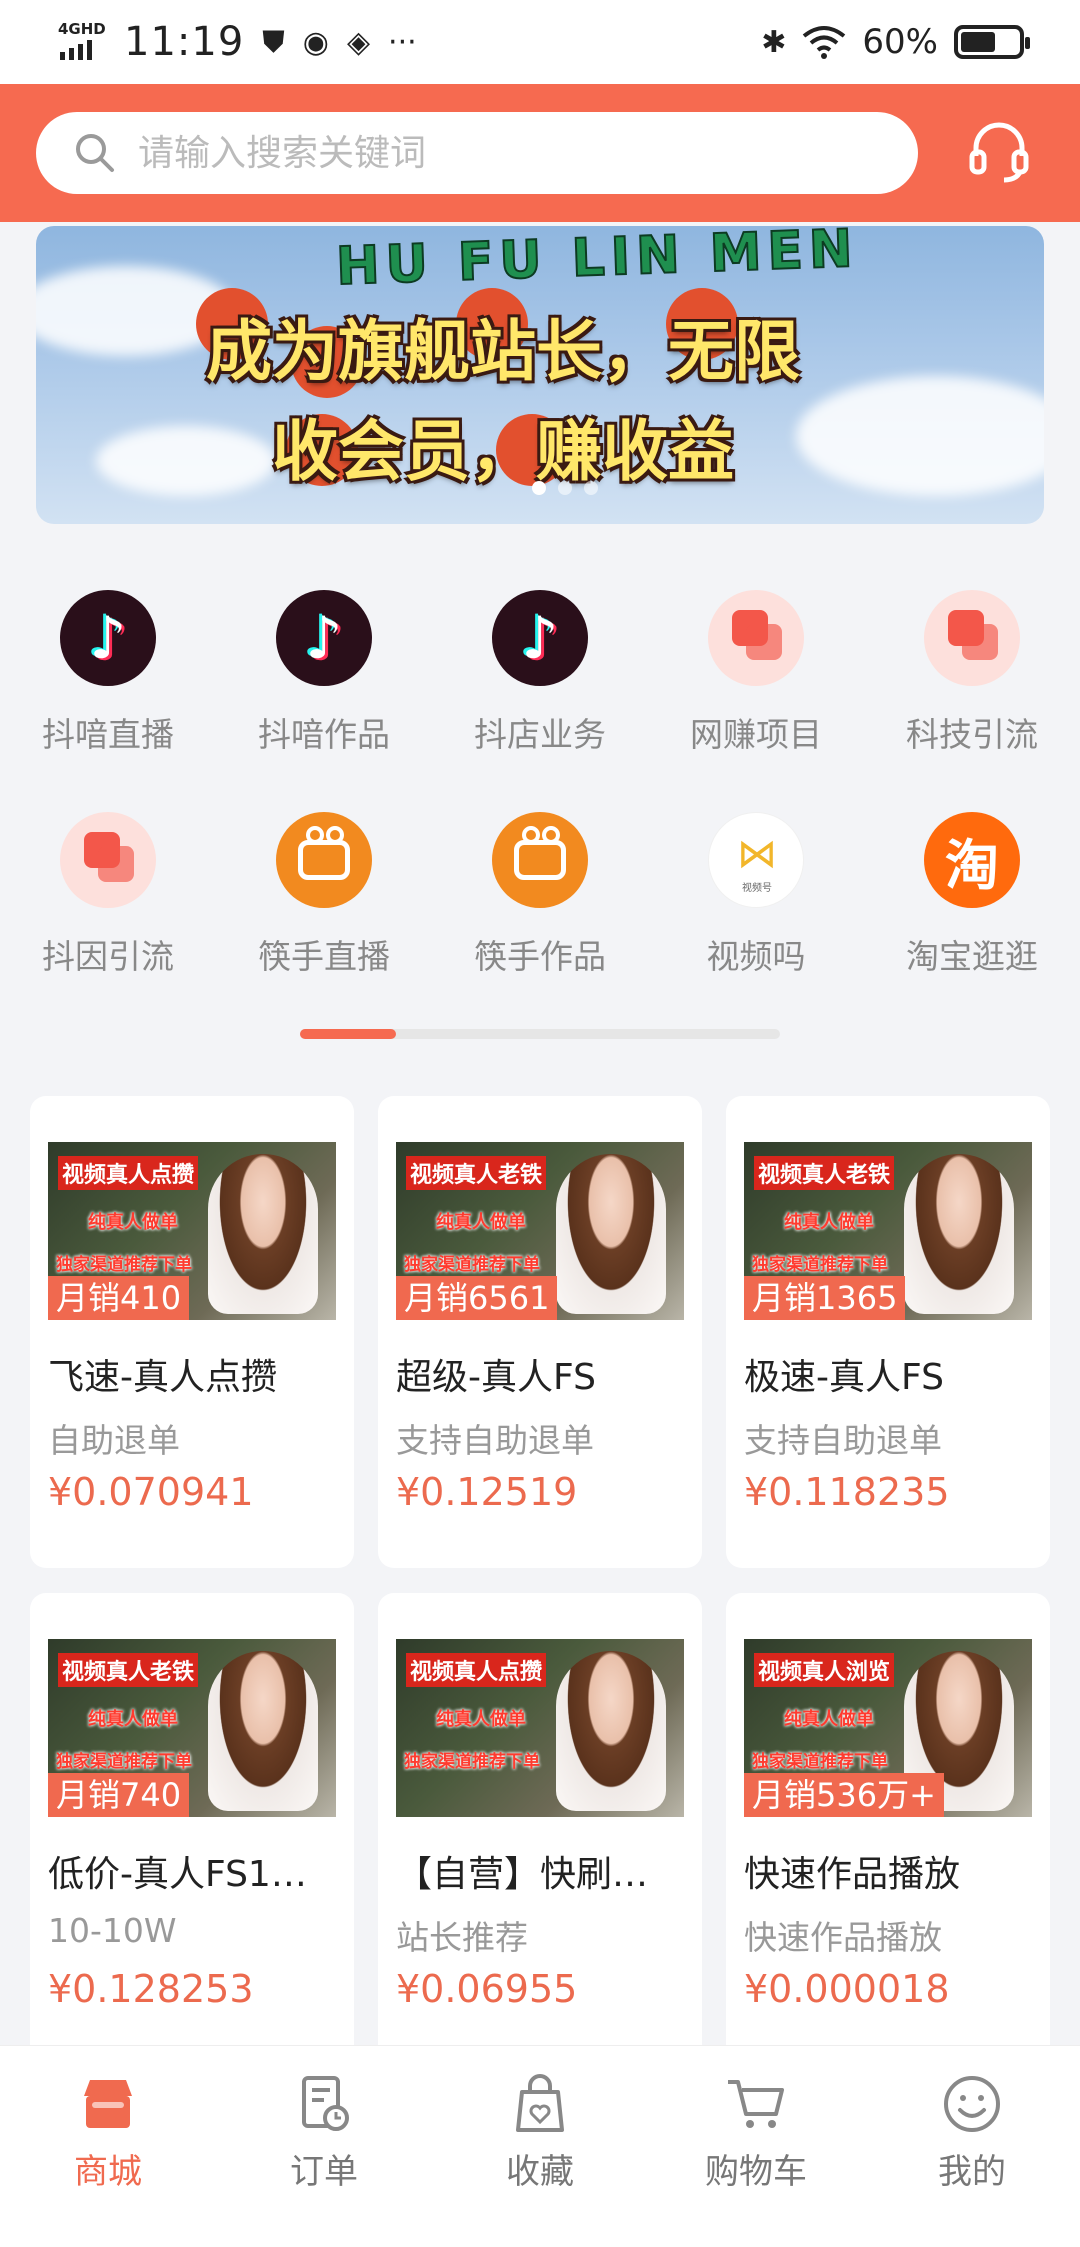 The image size is (1080, 2247). What do you see at coordinates (476, 1173) in the screenshot?
I see `thumbnail-title: 视频真人老铁` at bounding box center [476, 1173].